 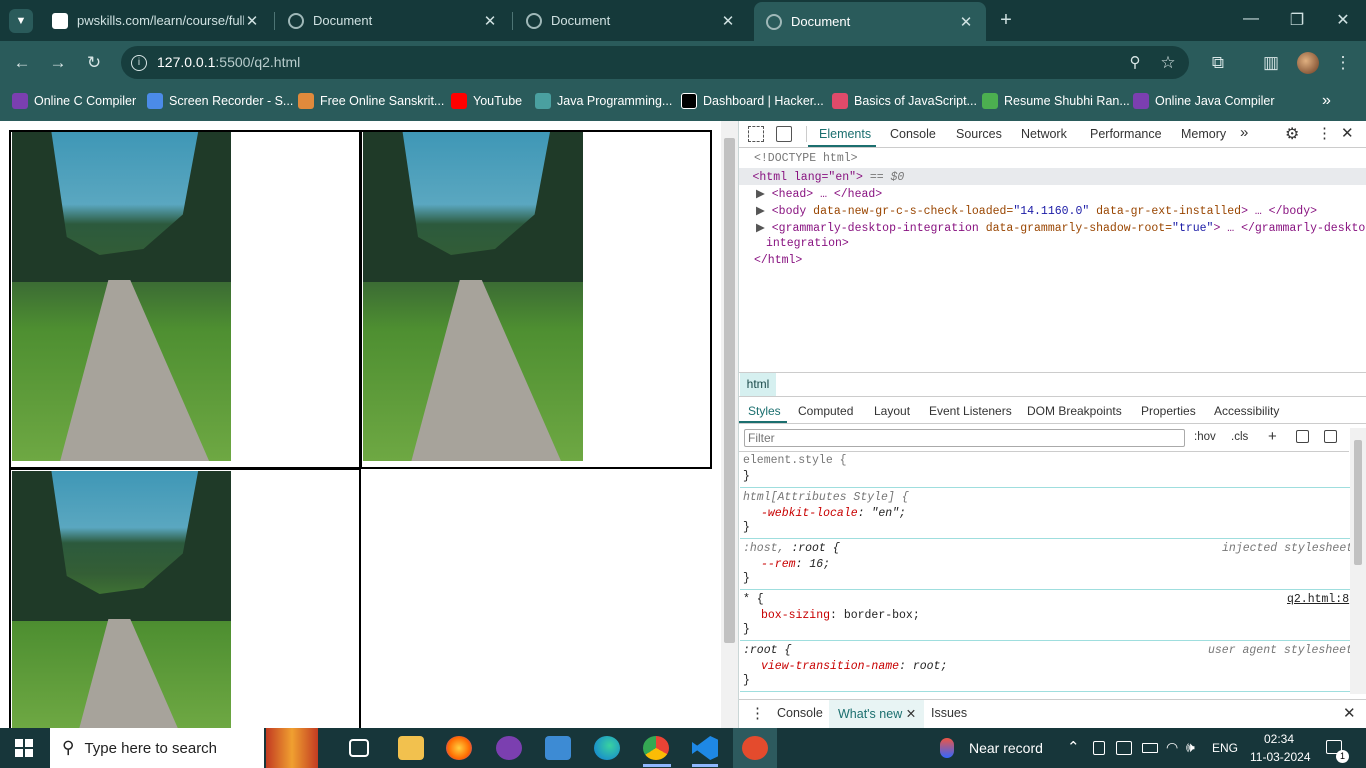 I want to click on app-red-icon, so click(x=755, y=748).